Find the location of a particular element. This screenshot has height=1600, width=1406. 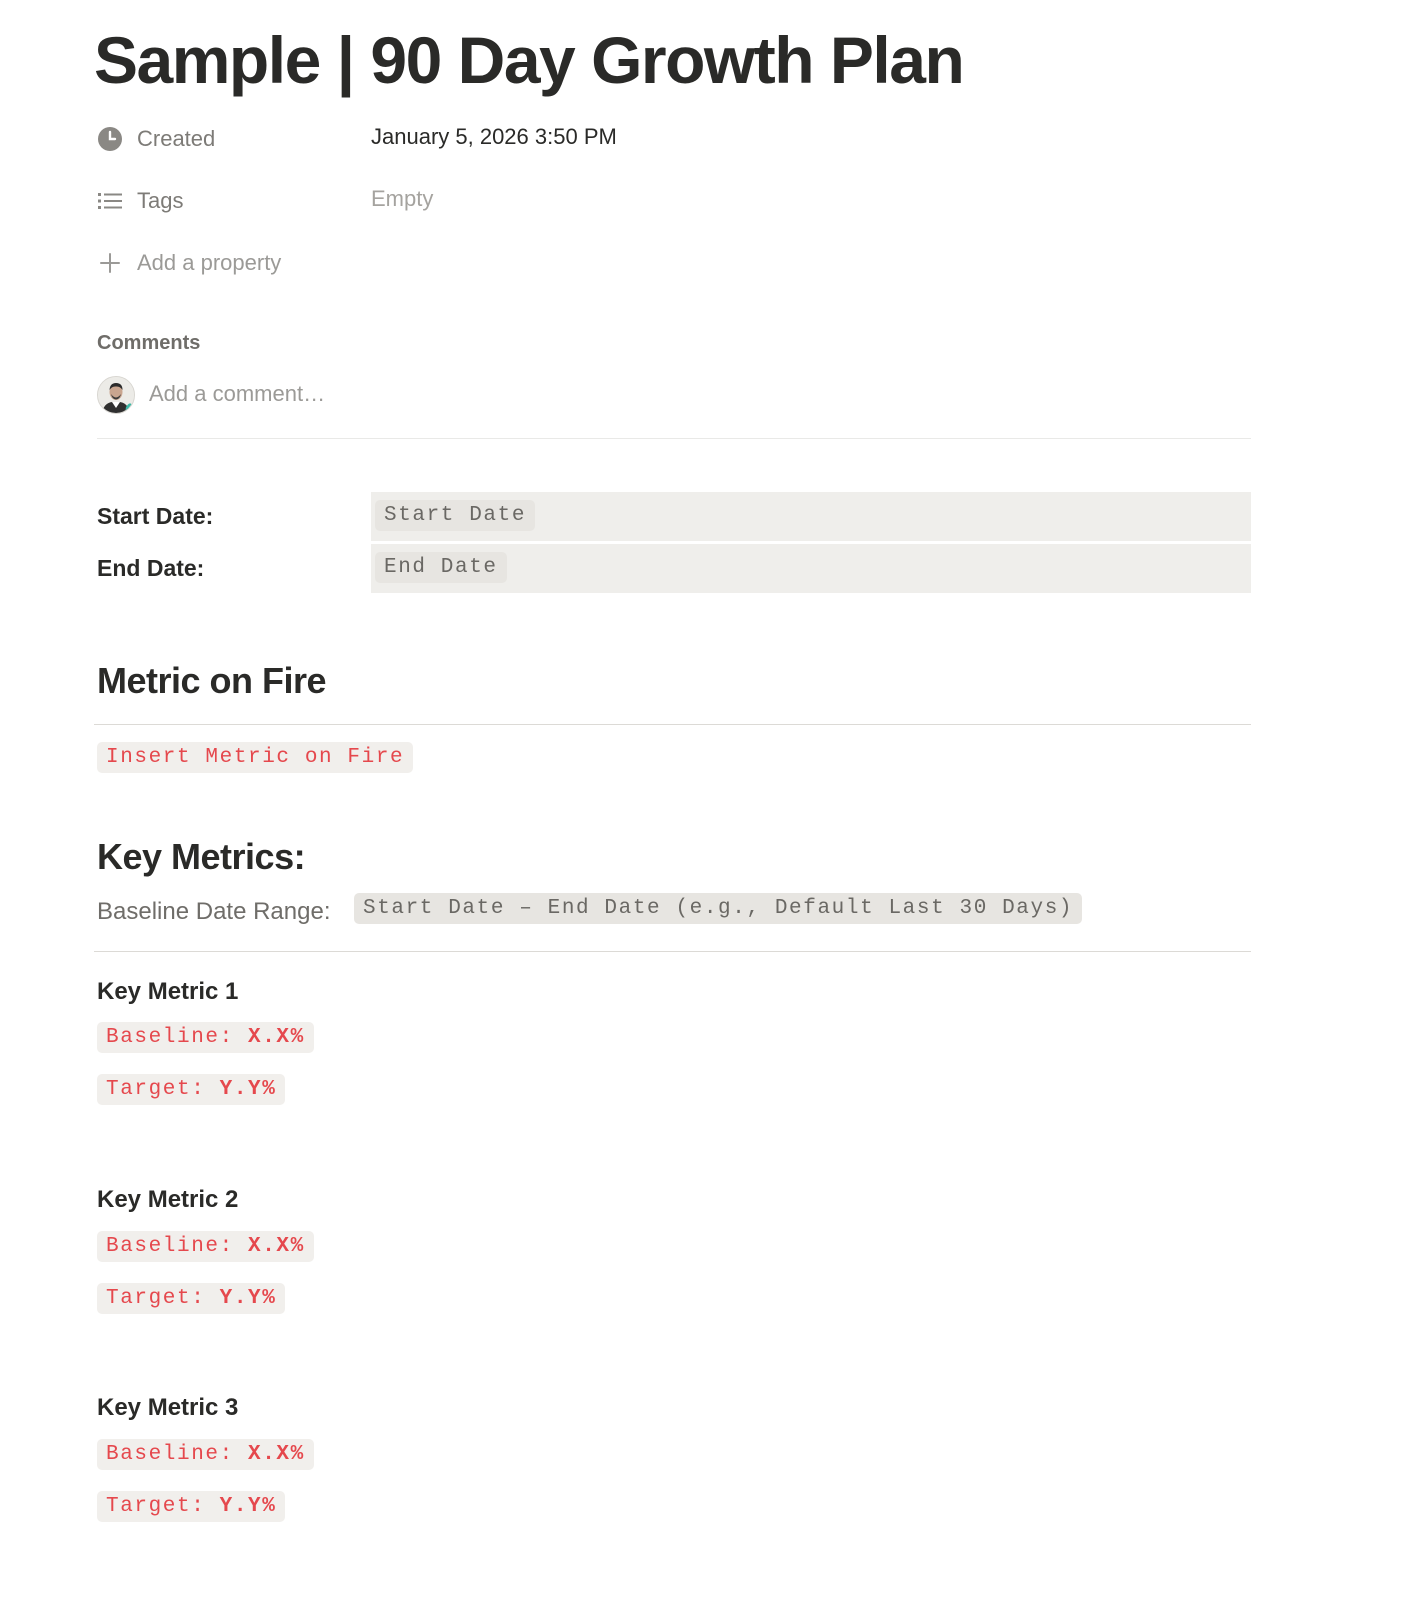

property-value-tags: Empty is located at coordinates (402, 199).